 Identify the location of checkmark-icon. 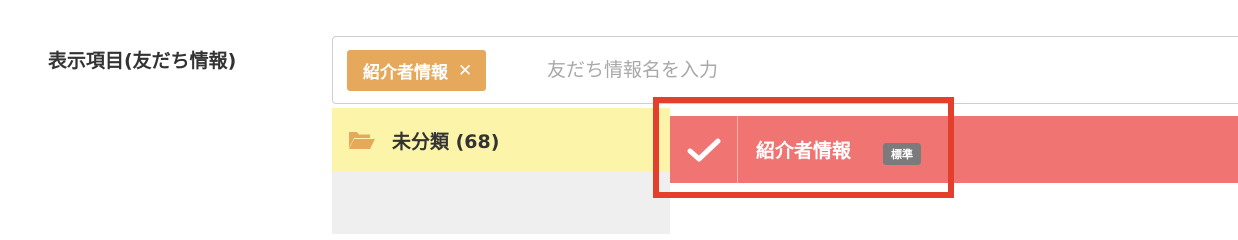
(703, 149).